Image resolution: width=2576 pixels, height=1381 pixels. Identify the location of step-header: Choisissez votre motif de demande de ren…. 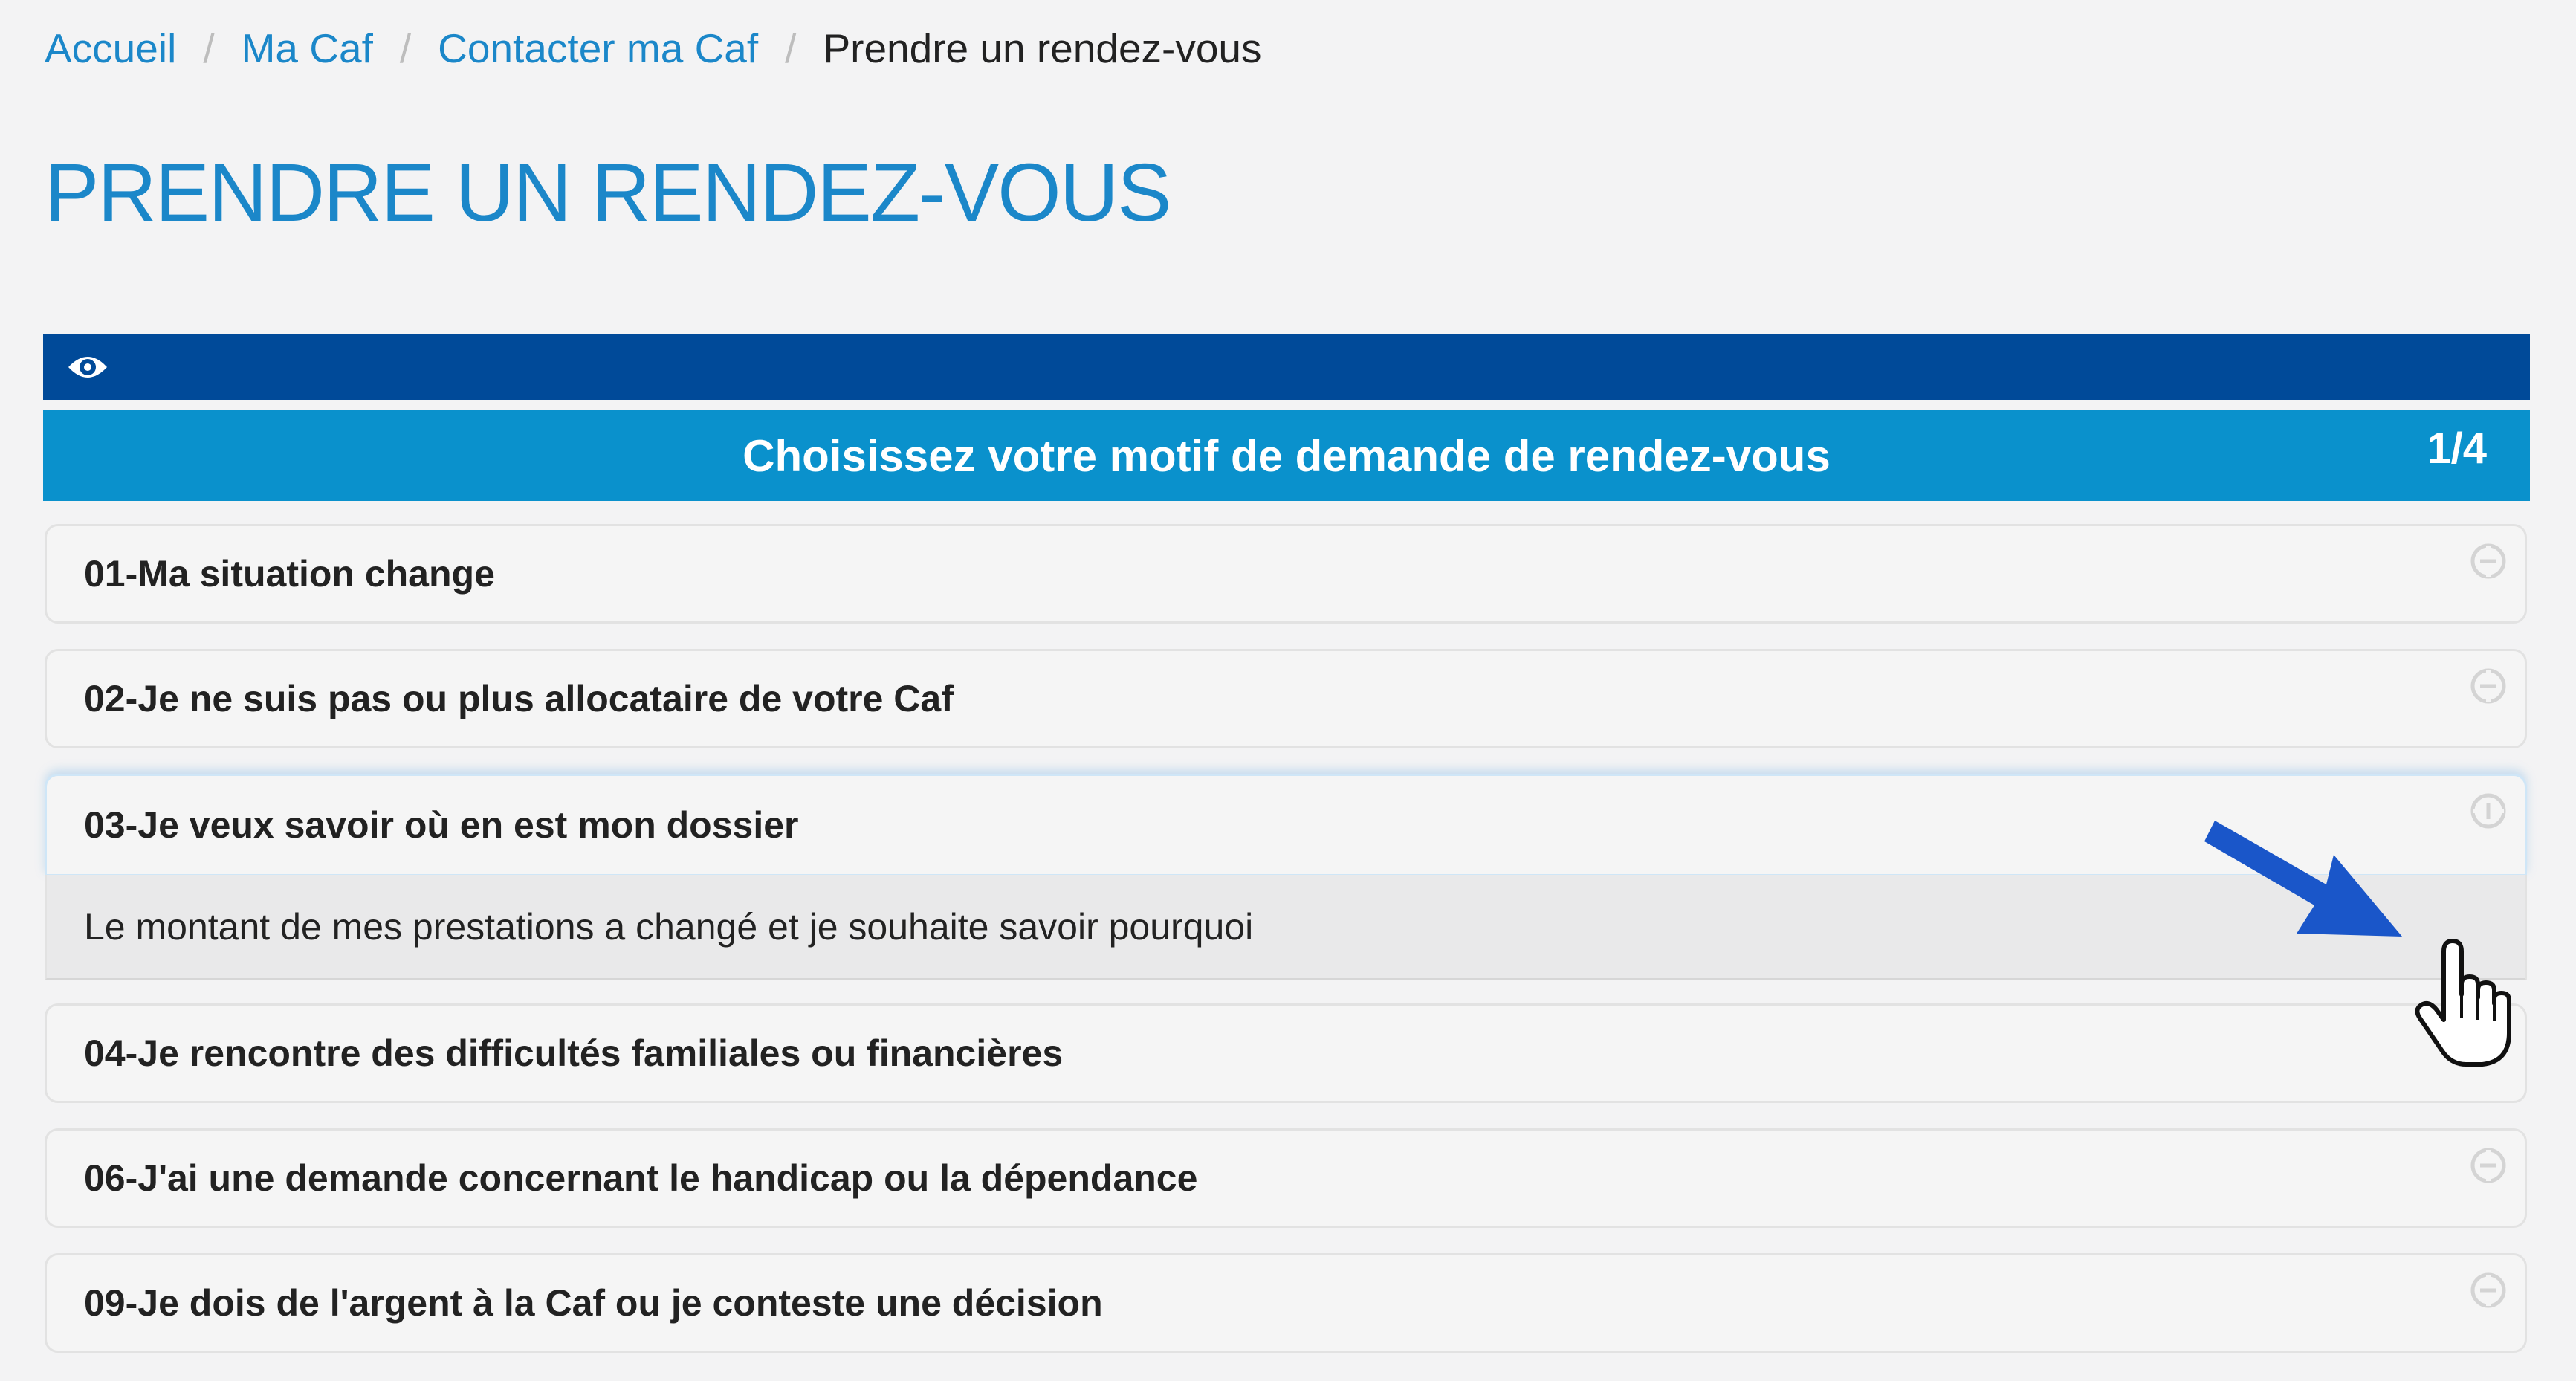
(1286, 456).